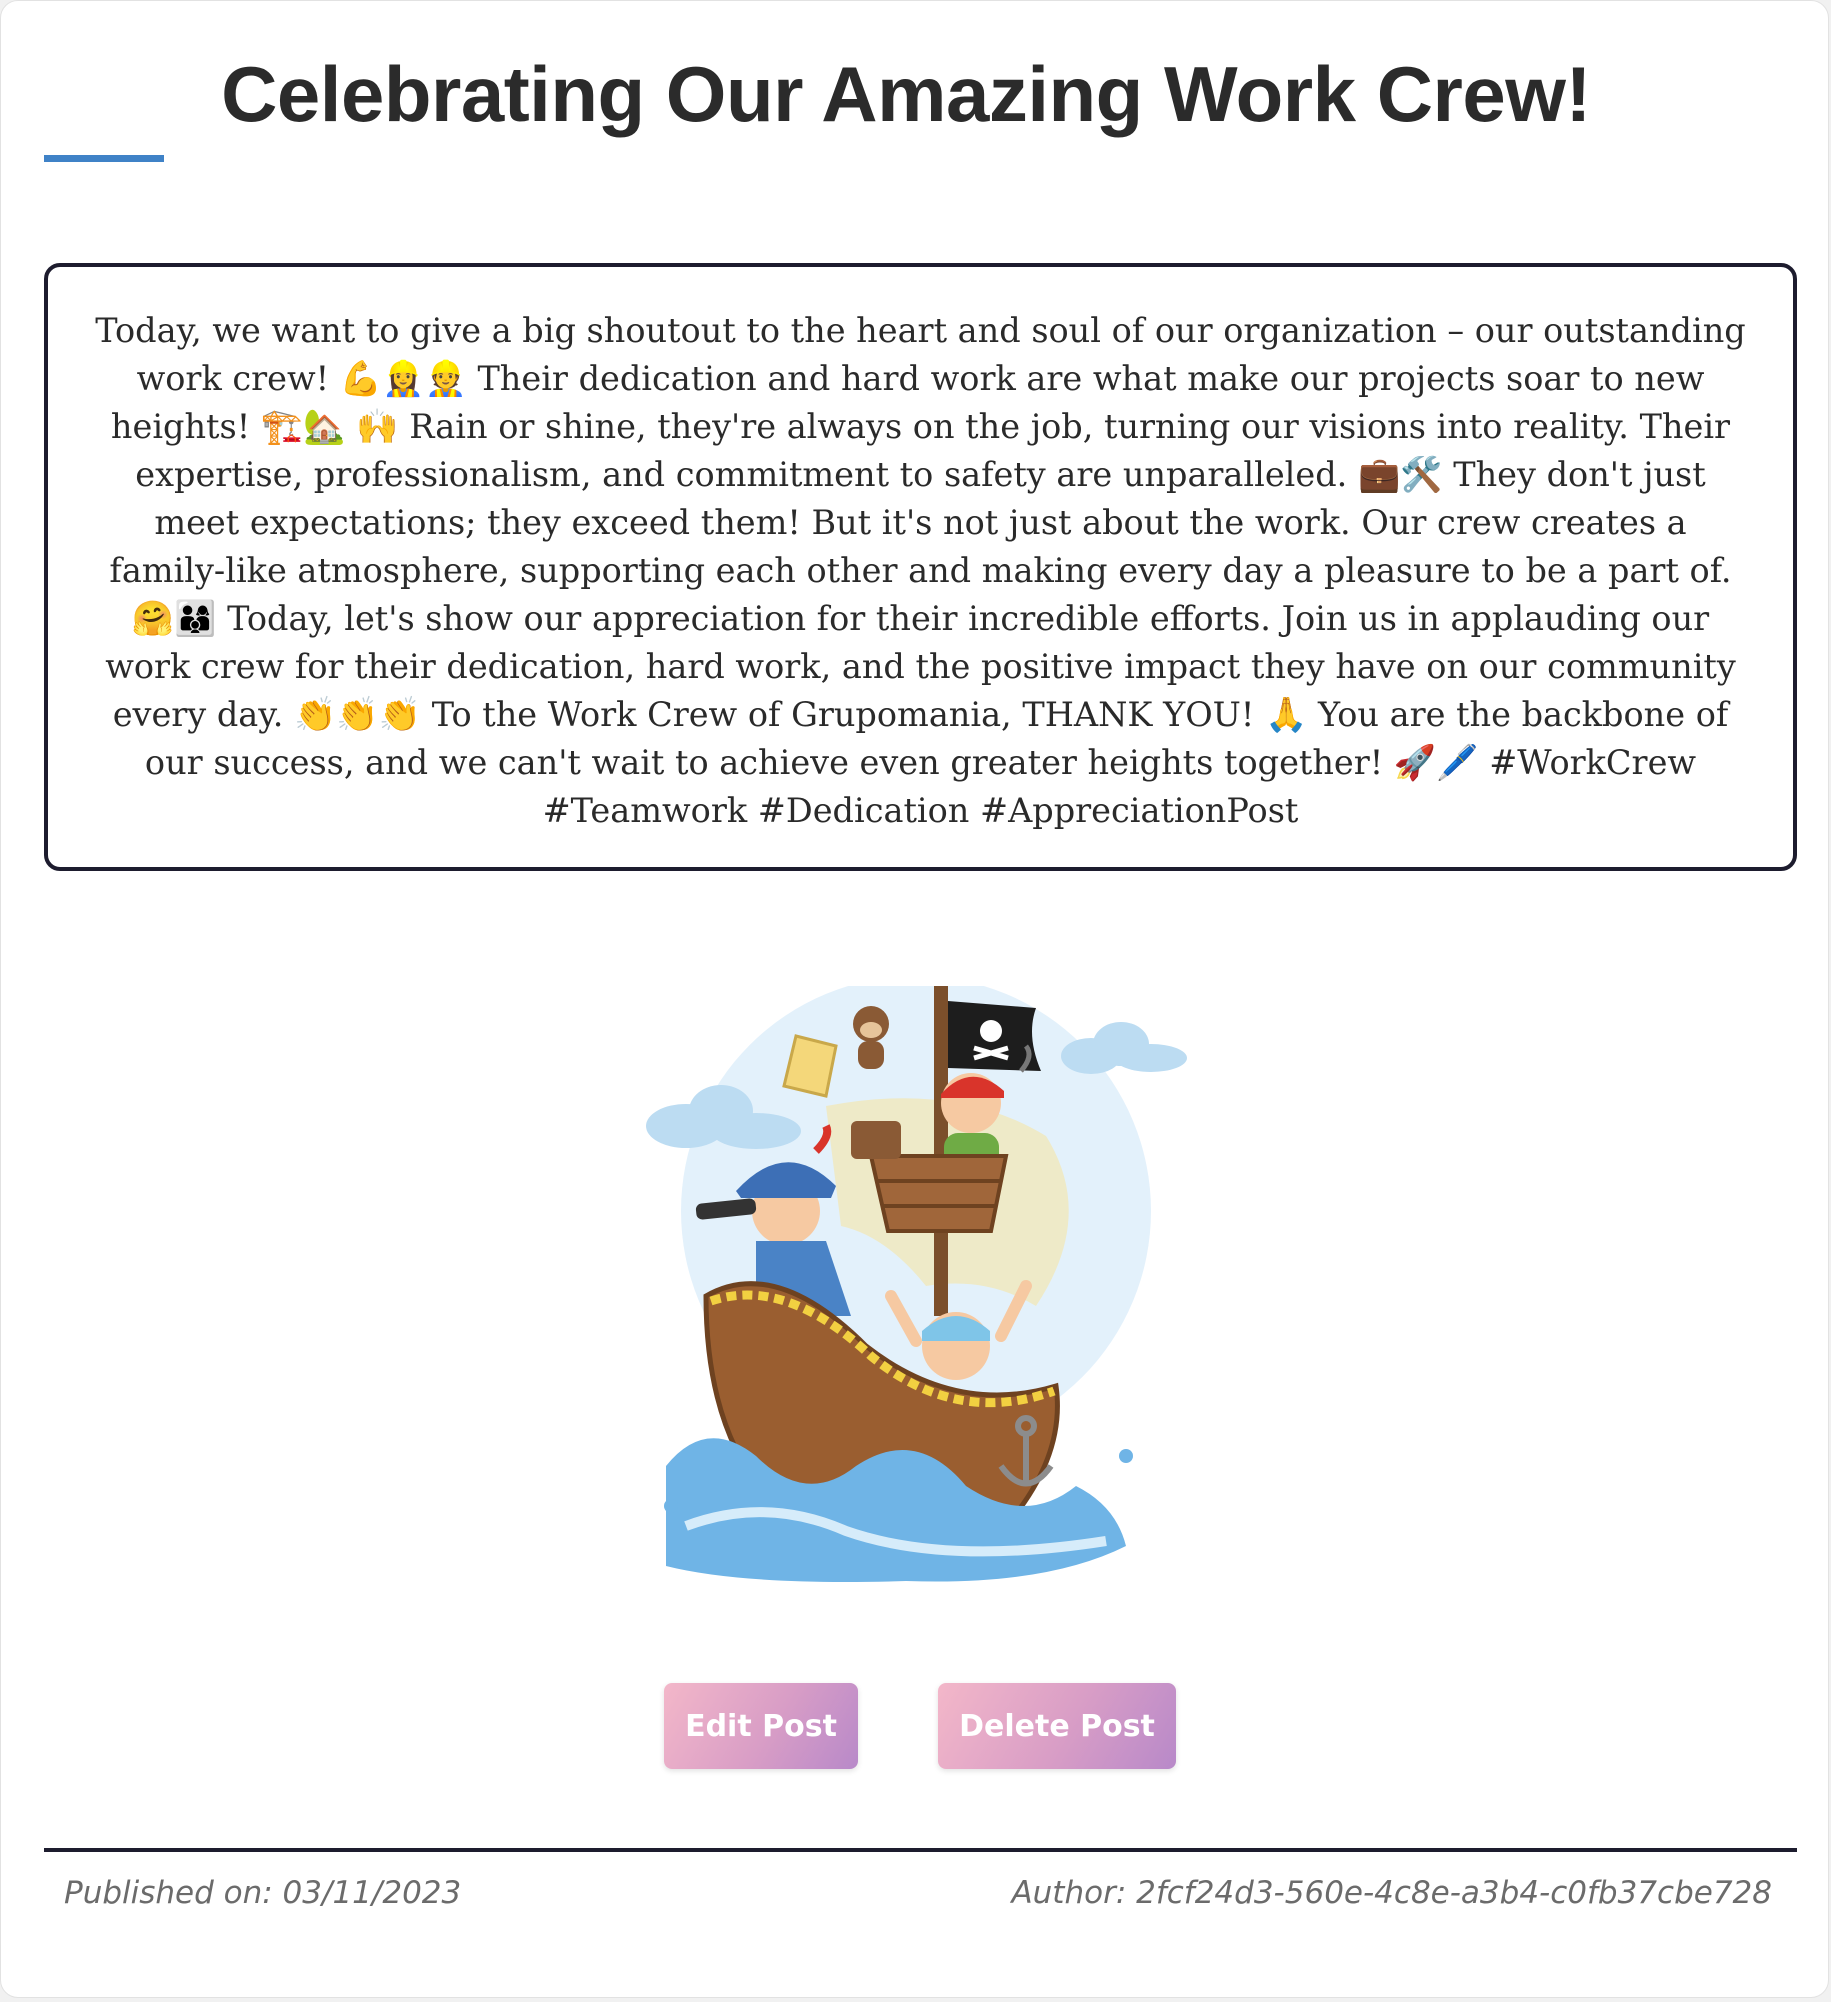 This screenshot has width=1831, height=2002. Describe the element at coordinates (1286, 715) in the screenshot. I see `folded-hands-emoji-icon: 🙏` at that location.